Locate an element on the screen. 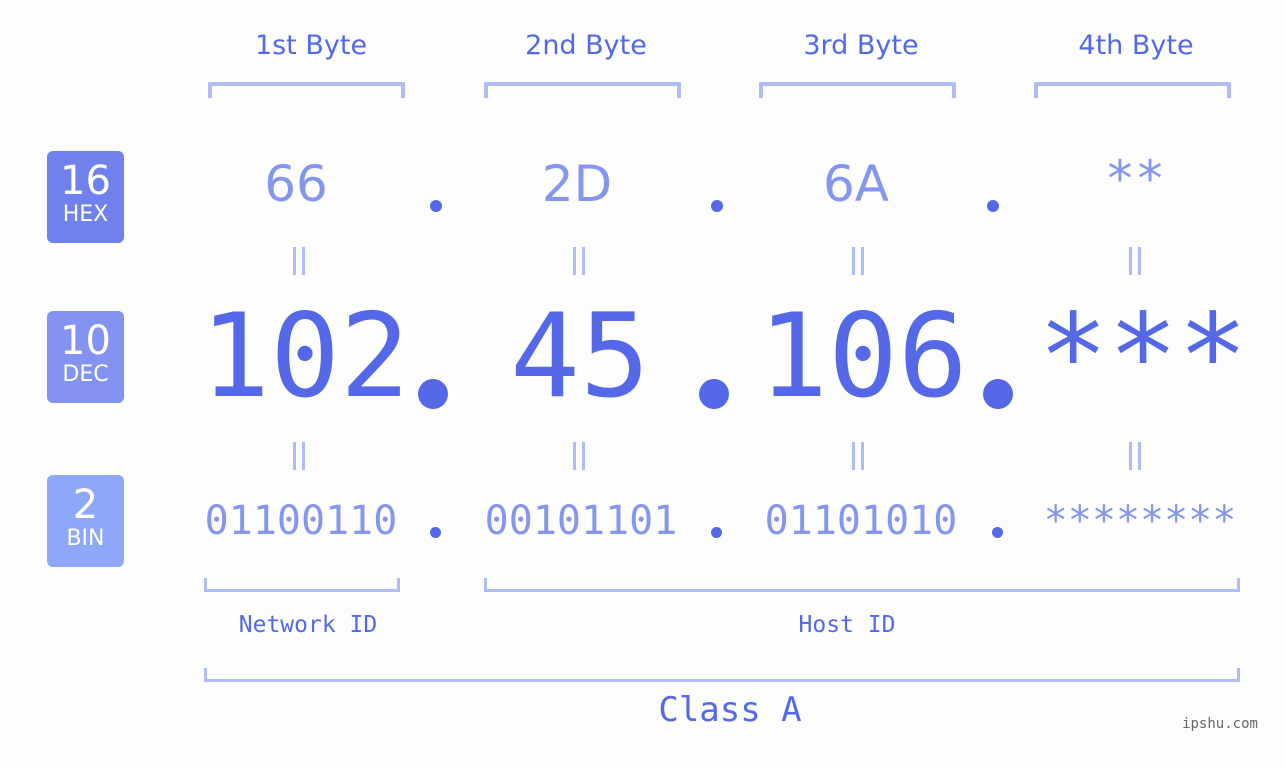 The width and height of the screenshot is (1285, 767). hex-badge: 16 HEX is located at coordinates (85, 197).